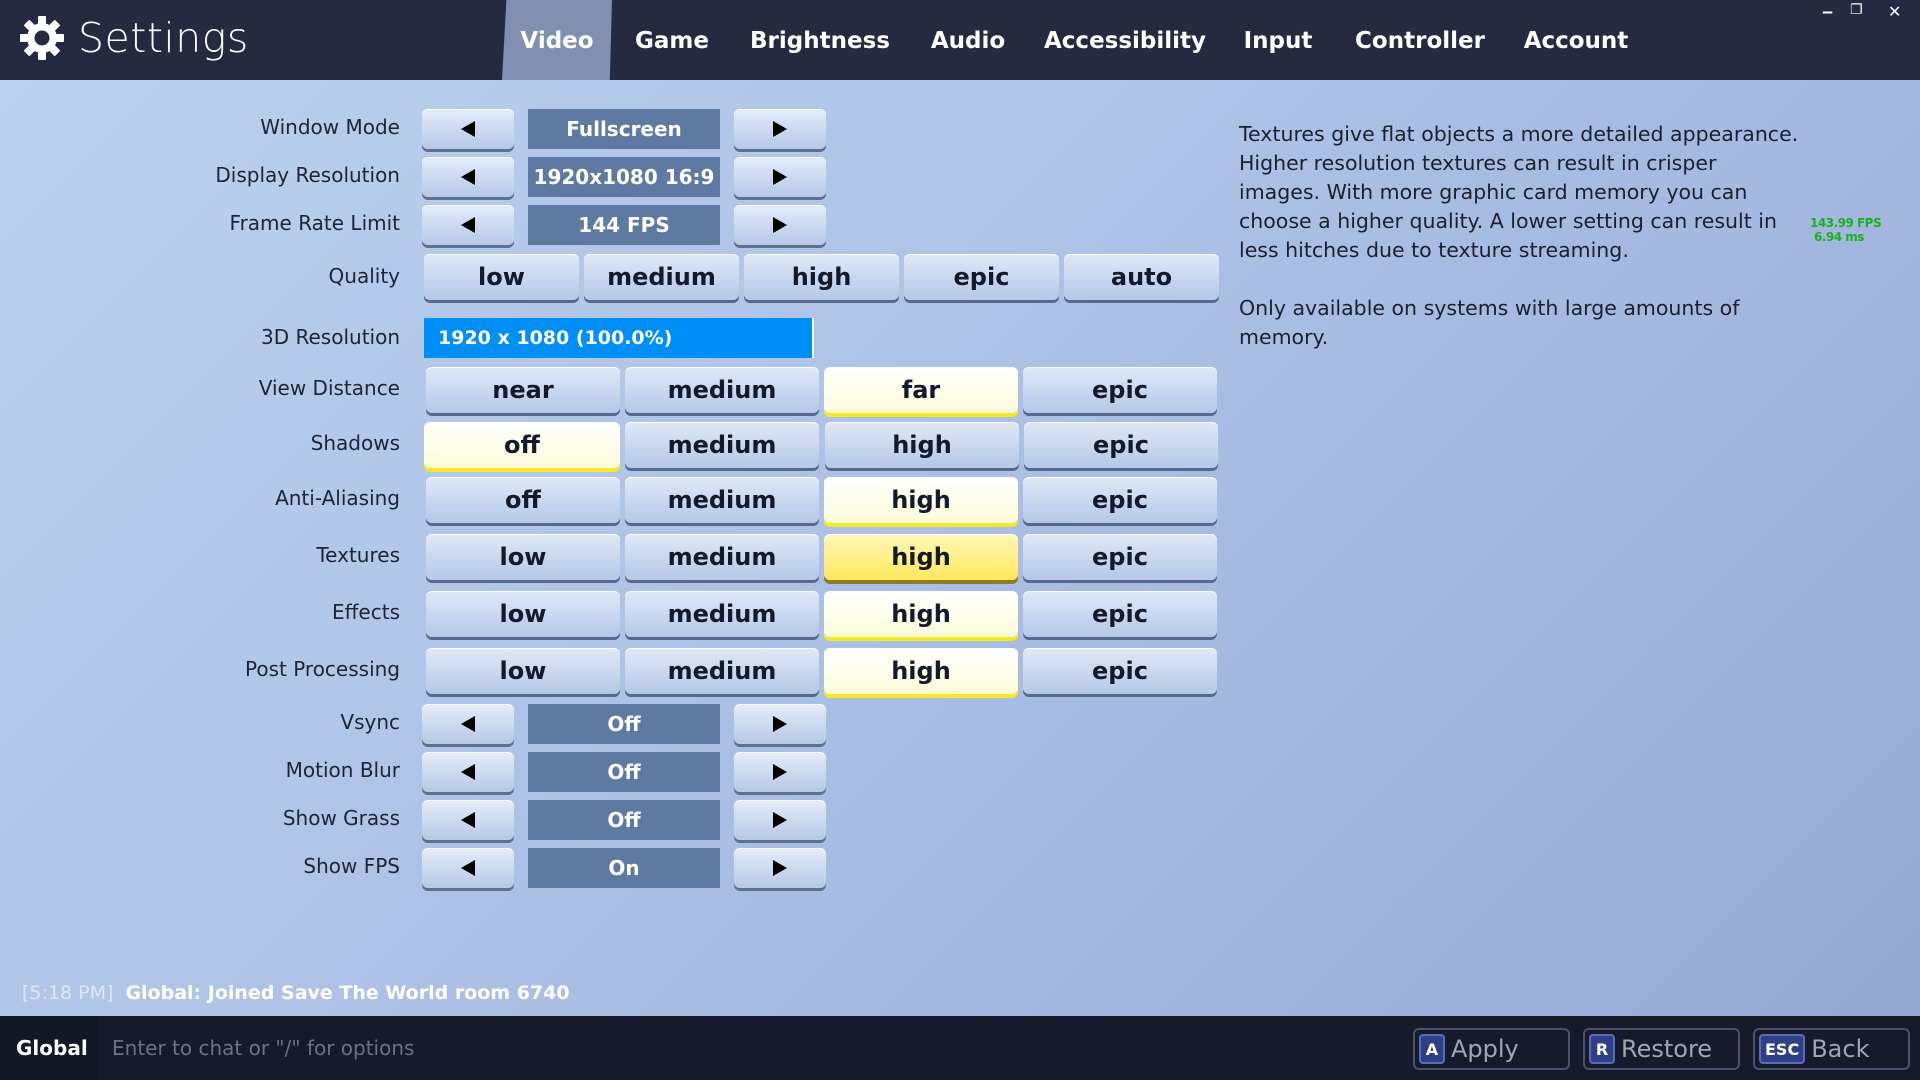  What do you see at coordinates (1121, 445) in the screenshot?
I see `shadows-option-epic: epic` at bounding box center [1121, 445].